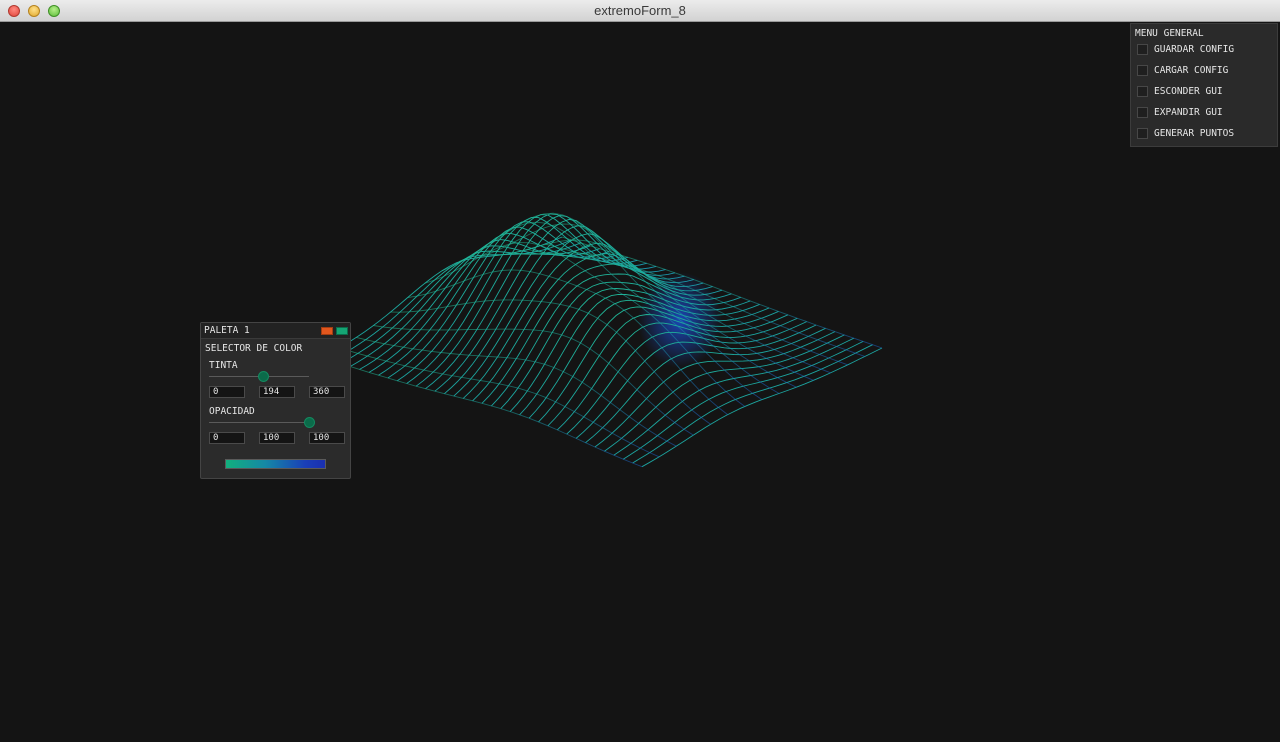 The image size is (1280, 742). Describe the element at coordinates (275, 464) in the screenshot. I see `color-gradient-preview` at that location.